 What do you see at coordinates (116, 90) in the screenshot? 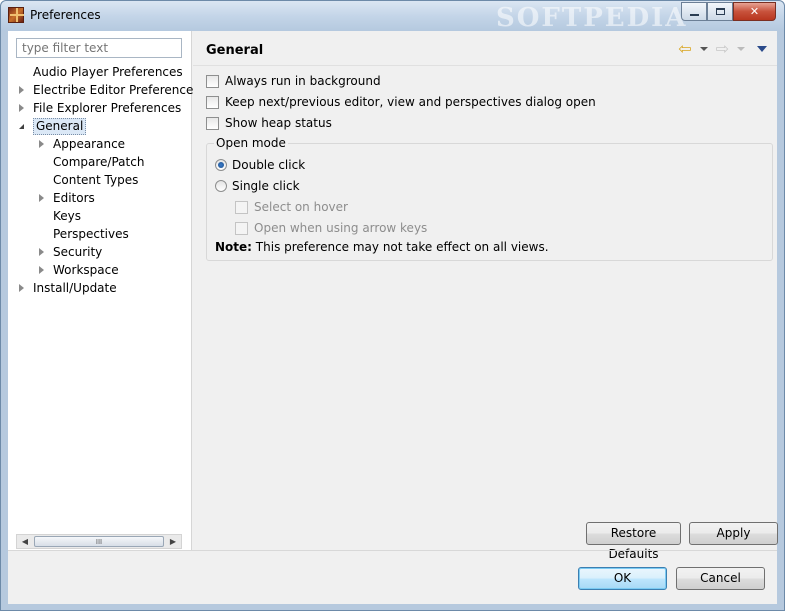
I see `tree-item-label: Electribe Editor Preferences` at bounding box center [116, 90].